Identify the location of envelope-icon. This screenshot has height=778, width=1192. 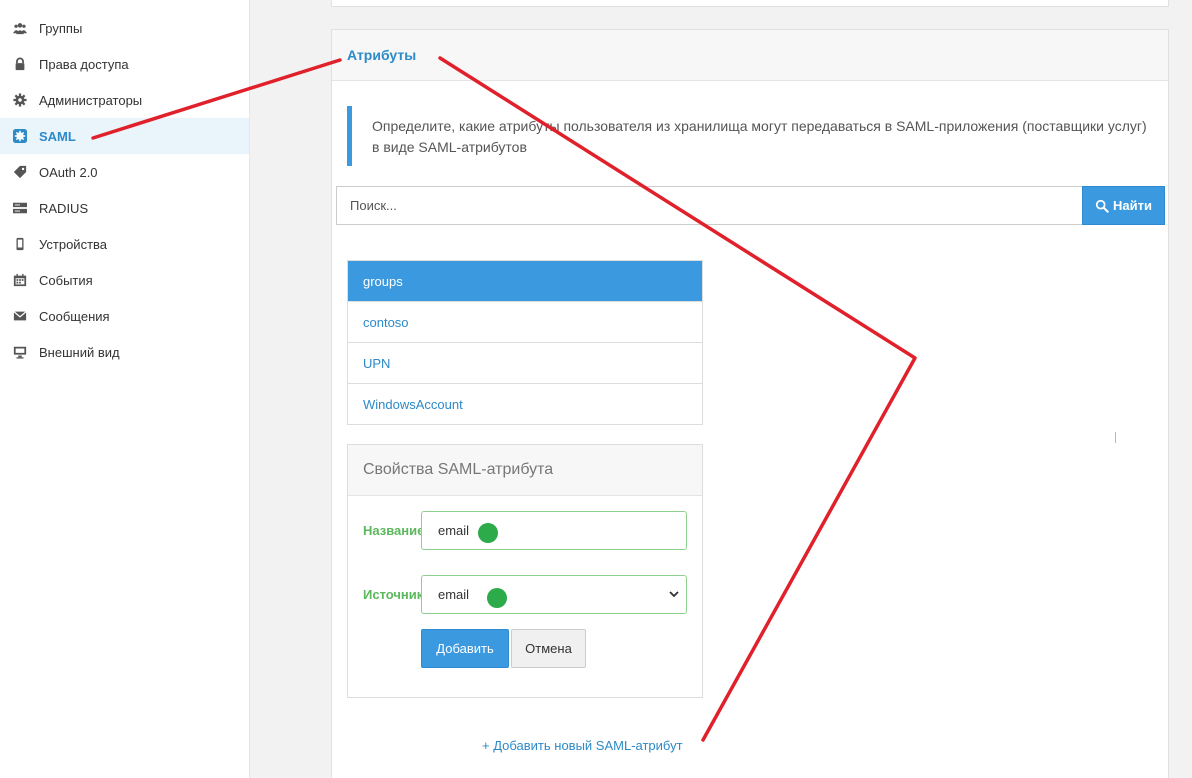
(20, 316).